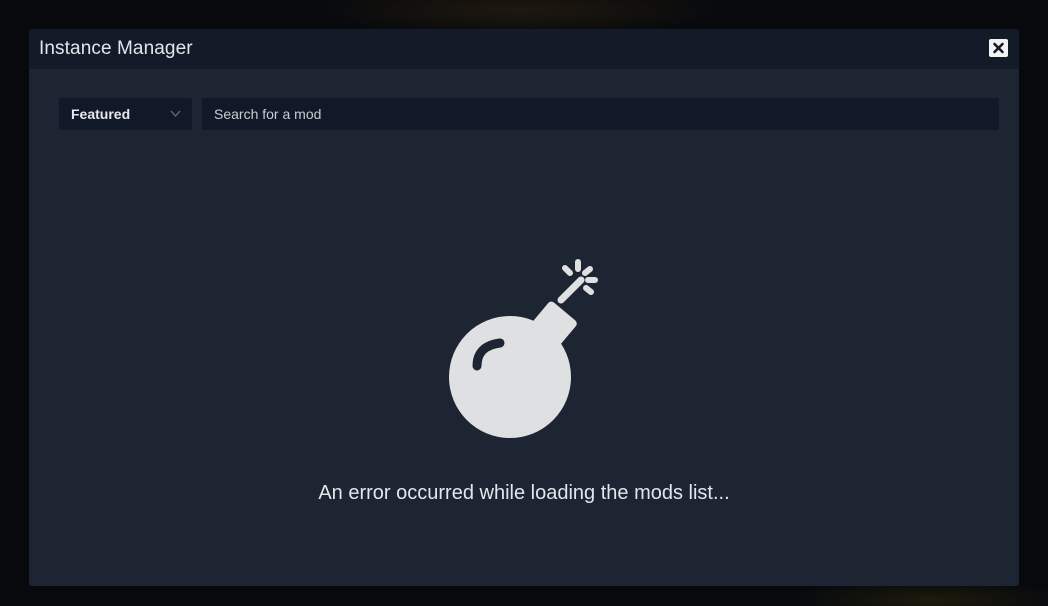 The width and height of the screenshot is (1048, 606). Describe the element at coordinates (523, 348) in the screenshot. I see `bomb-icon` at that location.